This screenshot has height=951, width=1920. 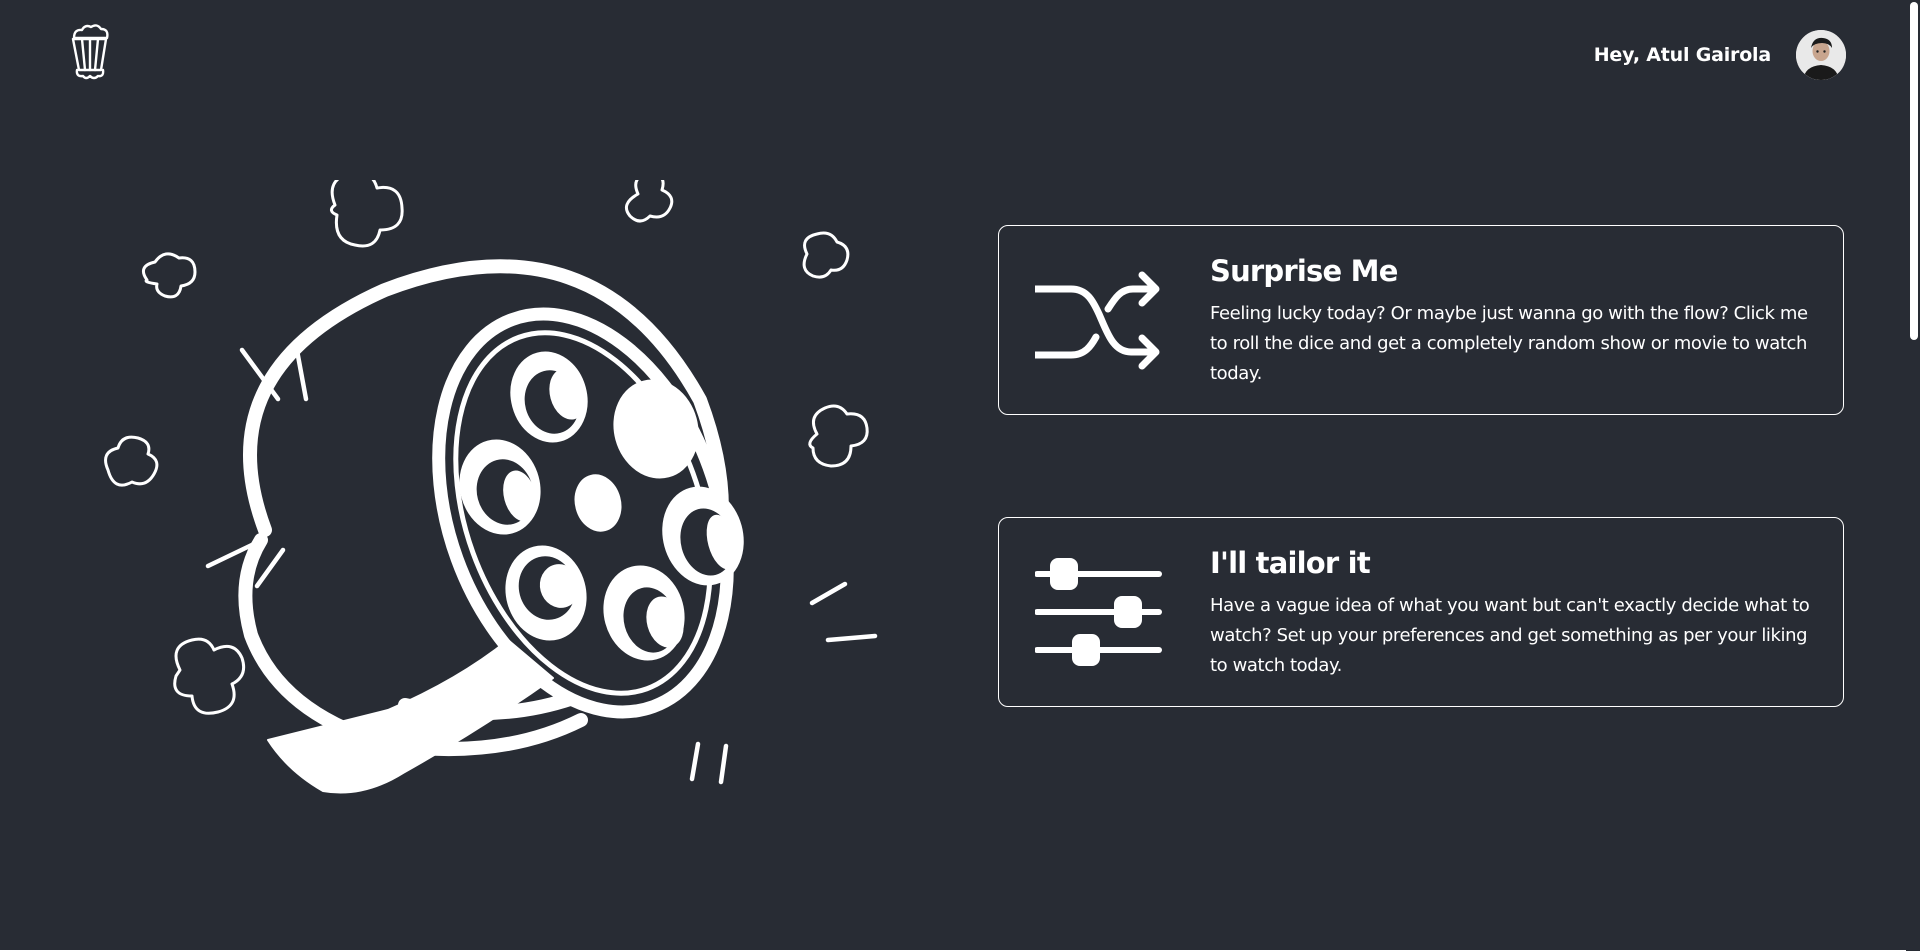 What do you see at coordinates (1821, 55) in the screenshot?
I see `user-avatar-icon` at bounding box center [1821, 55].